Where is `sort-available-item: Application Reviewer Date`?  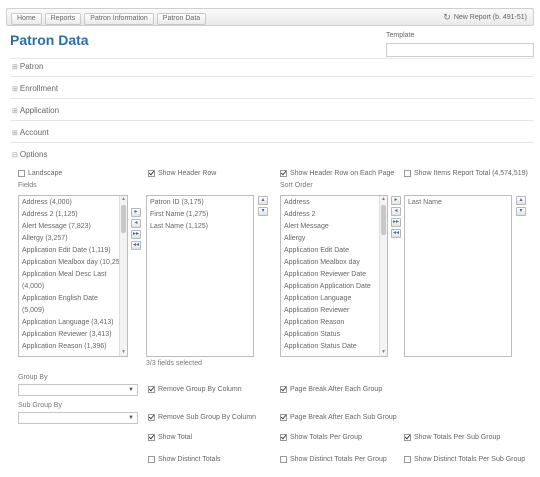 sort-available-item: Application Reviewer Date is located at coordinates (334, 274).